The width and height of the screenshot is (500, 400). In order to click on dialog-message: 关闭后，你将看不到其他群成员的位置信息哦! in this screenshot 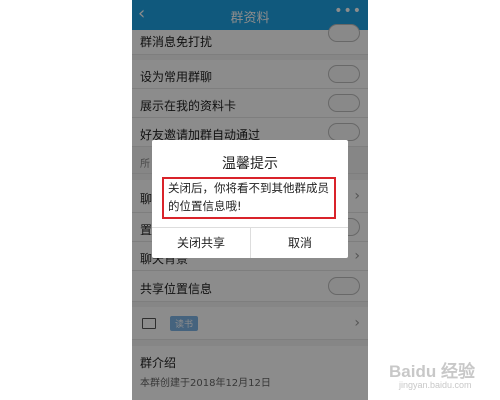, I will do `click(249, 198)`.